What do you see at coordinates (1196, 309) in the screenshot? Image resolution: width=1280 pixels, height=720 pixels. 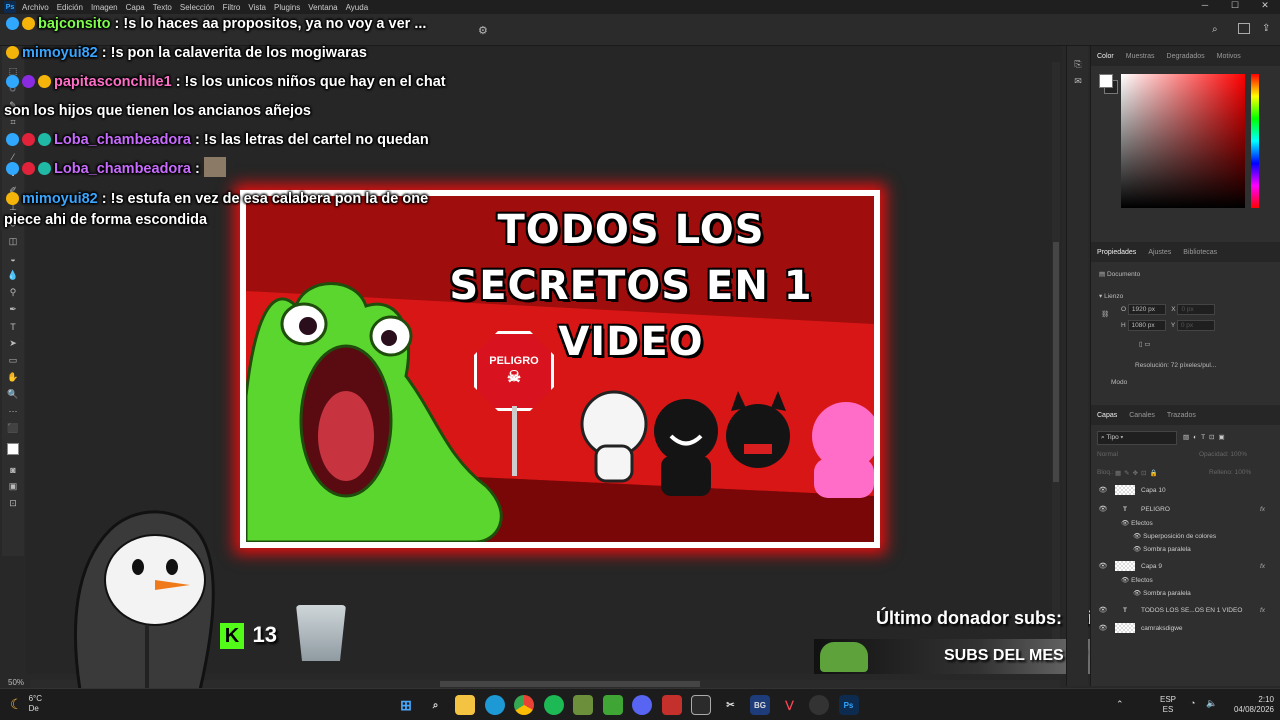 I see `x-field: 0 px` at bounding box center [1196, 309].